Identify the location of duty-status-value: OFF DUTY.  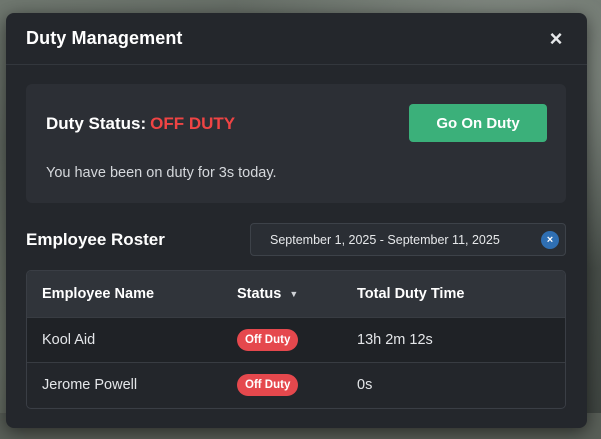
(193, 123).